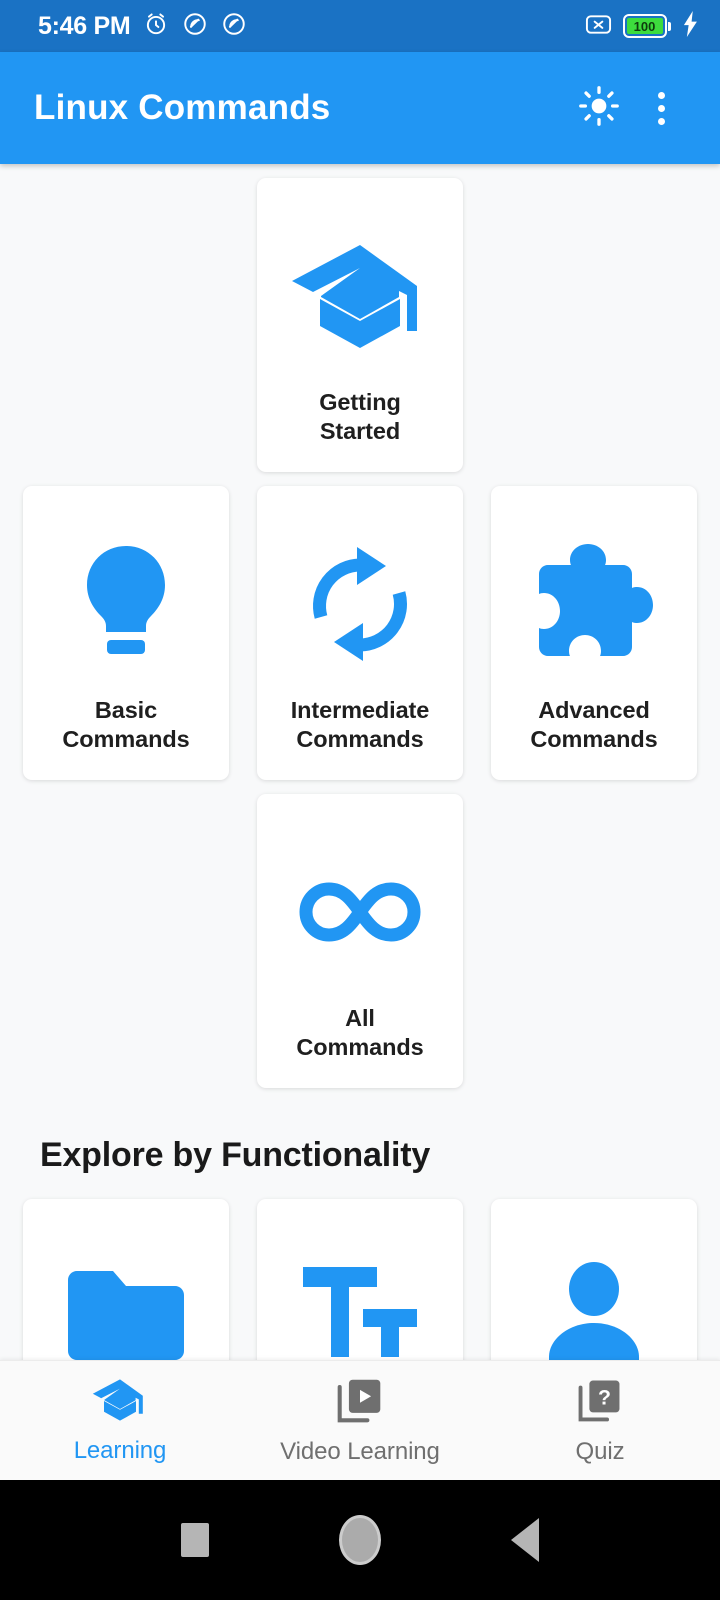 This screenshot has width=720, height=1600. I want to click on overflow-menu-button, so click(661, 108).